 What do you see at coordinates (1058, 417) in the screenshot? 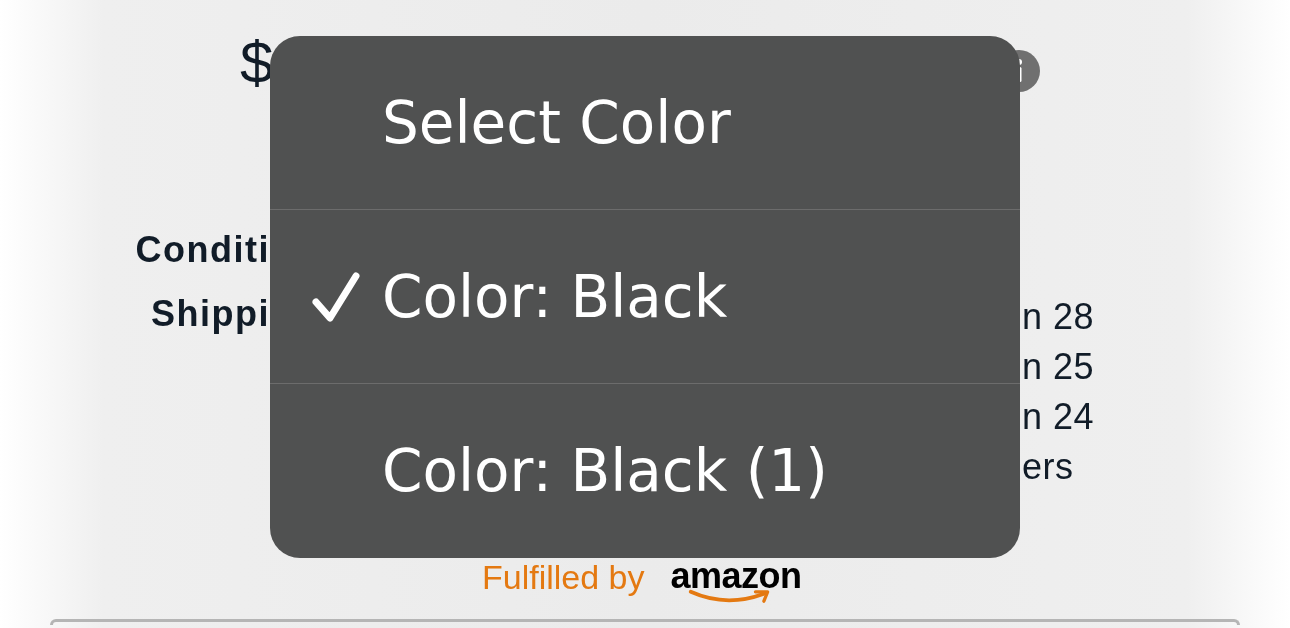
I see `detail-value: n 24` at bounding box center [1058, 417].